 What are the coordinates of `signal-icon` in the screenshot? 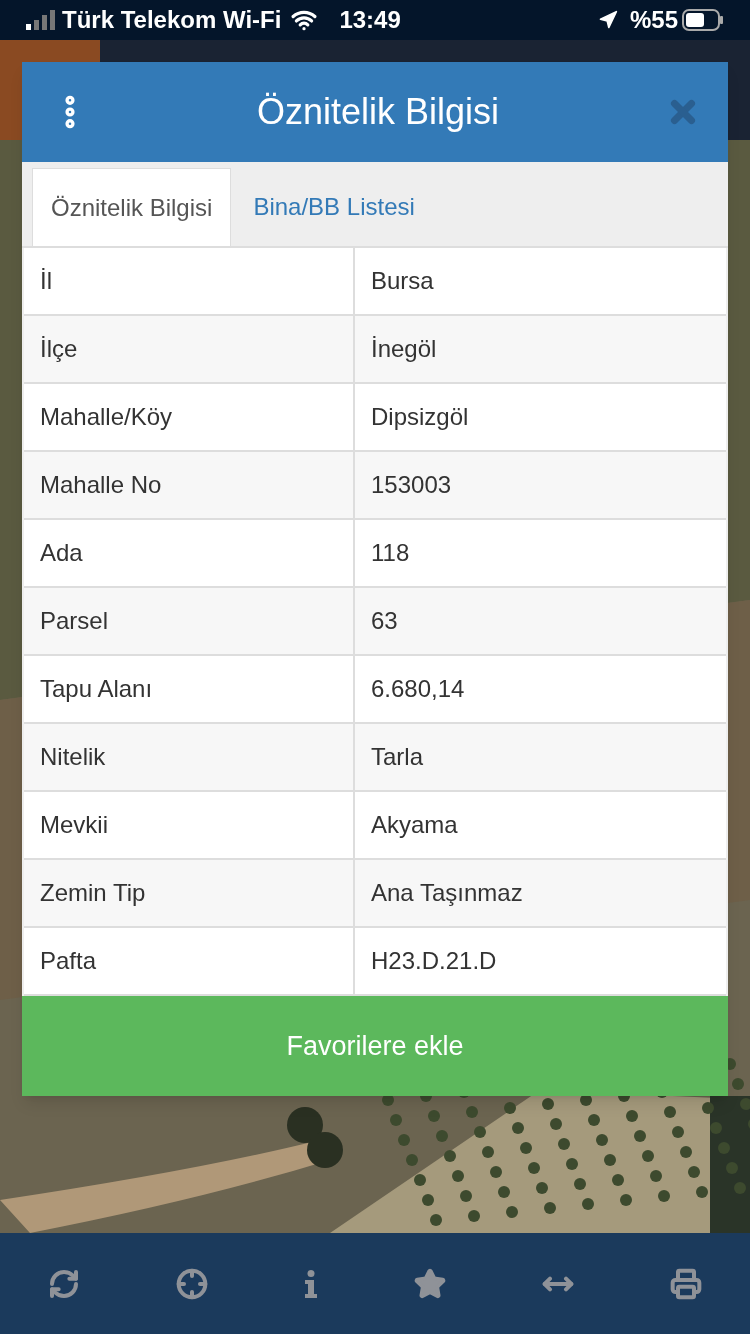 It's located at (41, 20).